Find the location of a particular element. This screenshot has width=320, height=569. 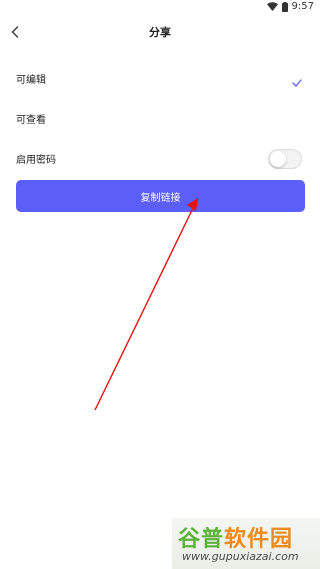

option-viewonly-label: 可查看 is located at coordinates (31, 120).